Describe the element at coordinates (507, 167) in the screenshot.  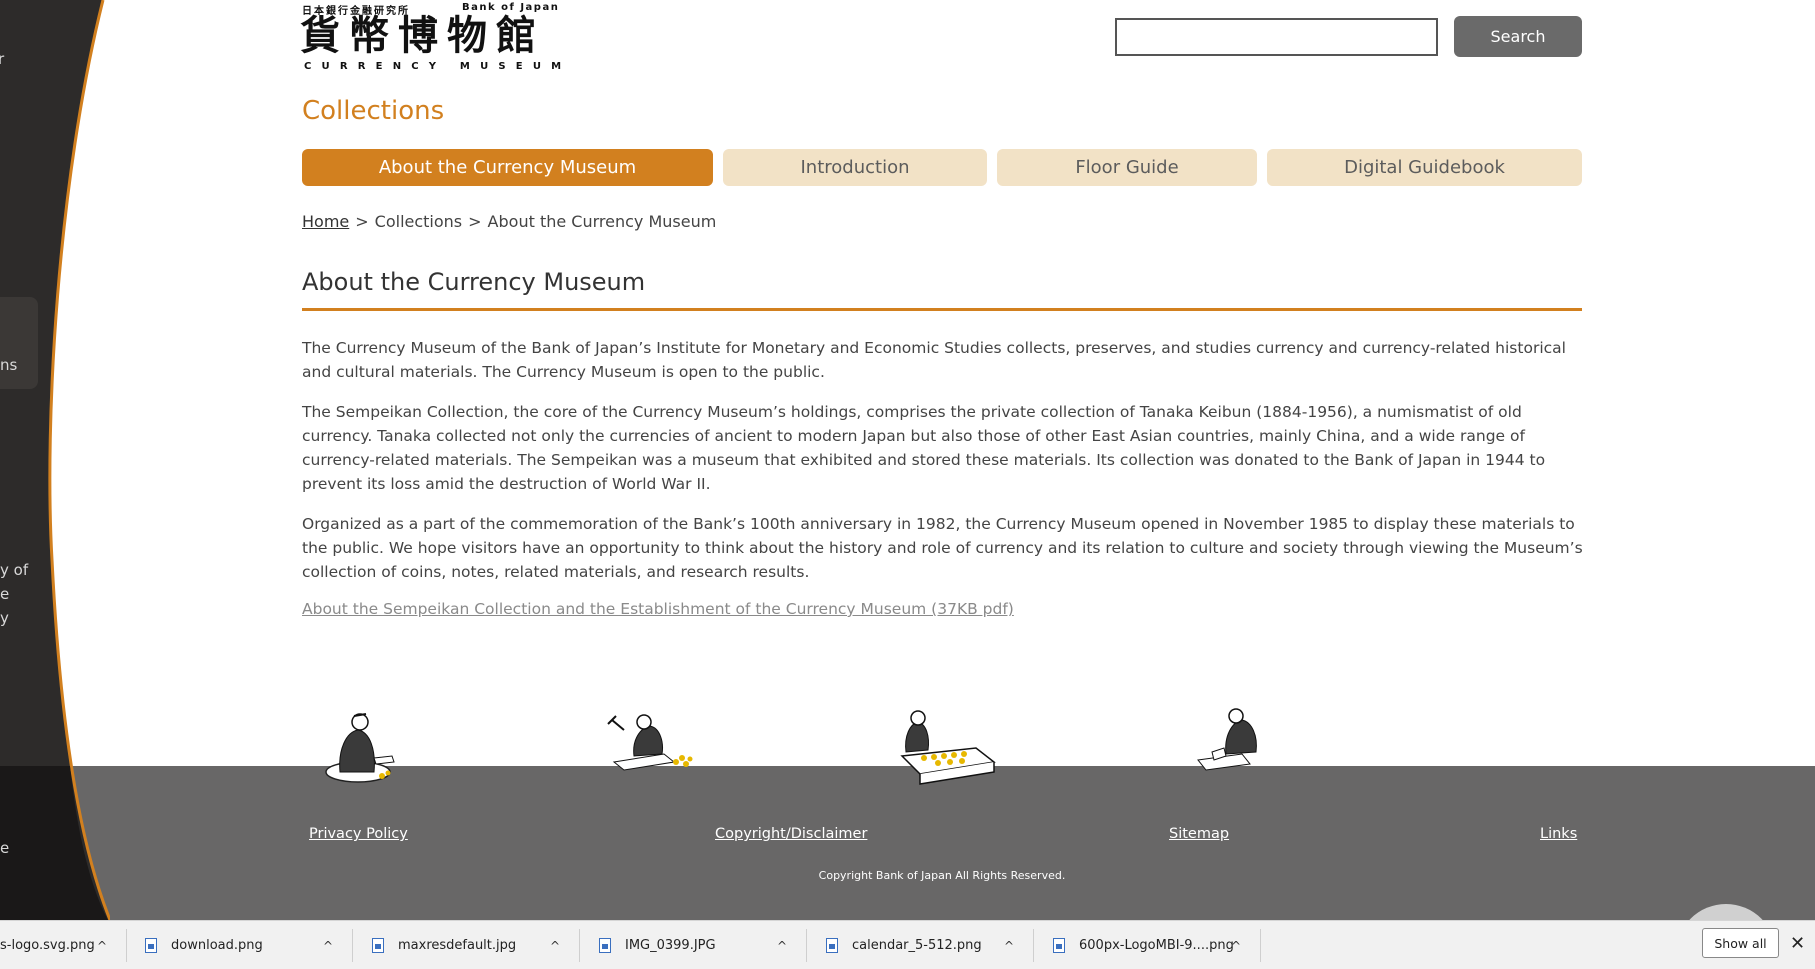
I see `tab-about-currency-museum: About the Currency Museum` at that location.